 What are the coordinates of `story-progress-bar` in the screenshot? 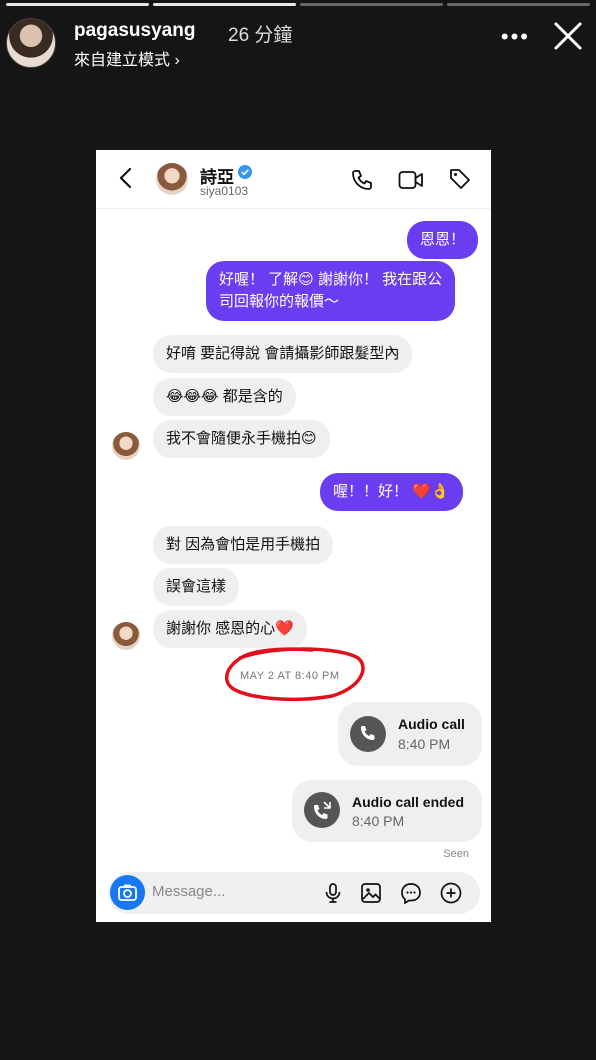 It's located at (298, 4).